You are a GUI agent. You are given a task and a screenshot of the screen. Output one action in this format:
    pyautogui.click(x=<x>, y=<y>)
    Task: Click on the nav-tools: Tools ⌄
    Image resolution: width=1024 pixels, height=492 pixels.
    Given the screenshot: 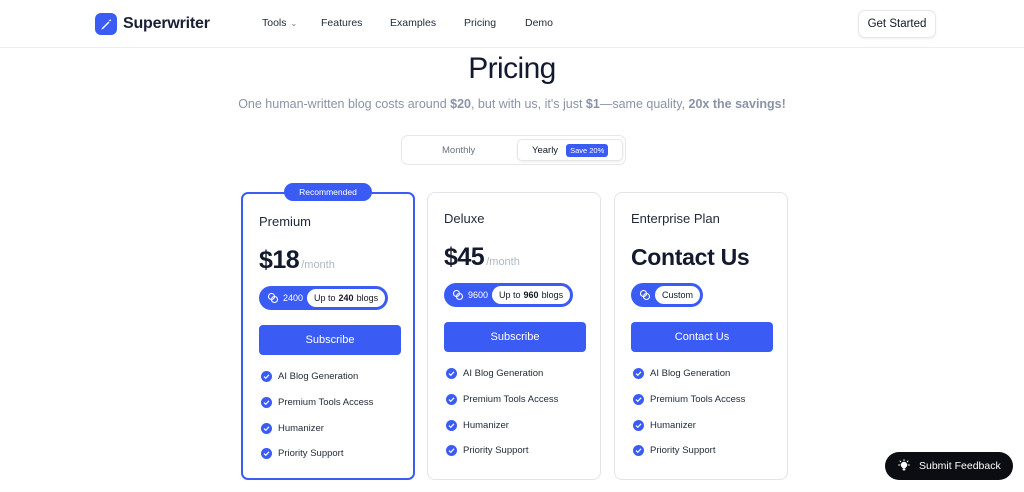 What is the action you would take?
    pyautogui.click(x=279, y=23)
    